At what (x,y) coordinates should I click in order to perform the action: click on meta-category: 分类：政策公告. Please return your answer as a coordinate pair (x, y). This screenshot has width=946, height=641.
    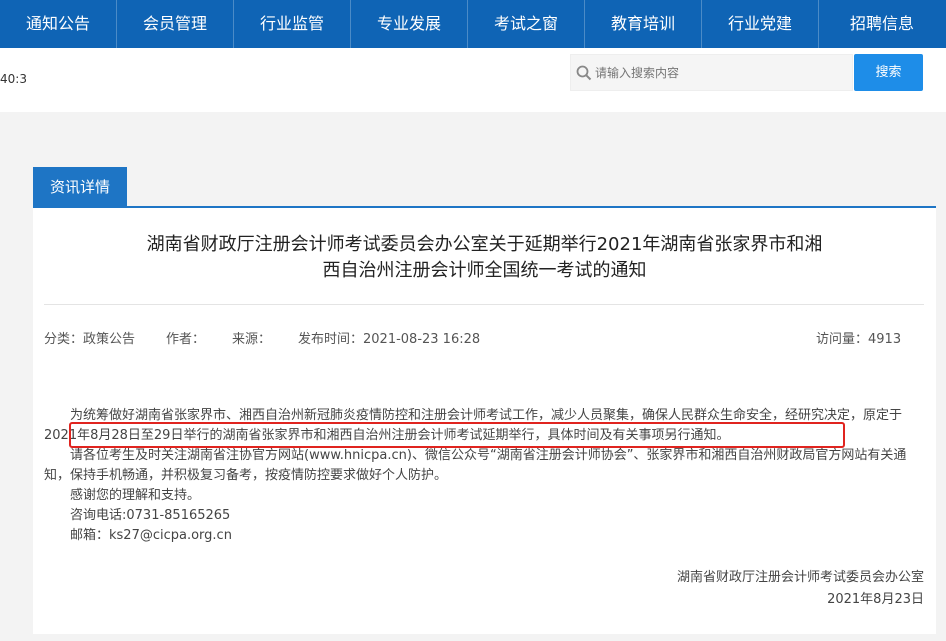
    Looking at the image, I should click on (90, 339).